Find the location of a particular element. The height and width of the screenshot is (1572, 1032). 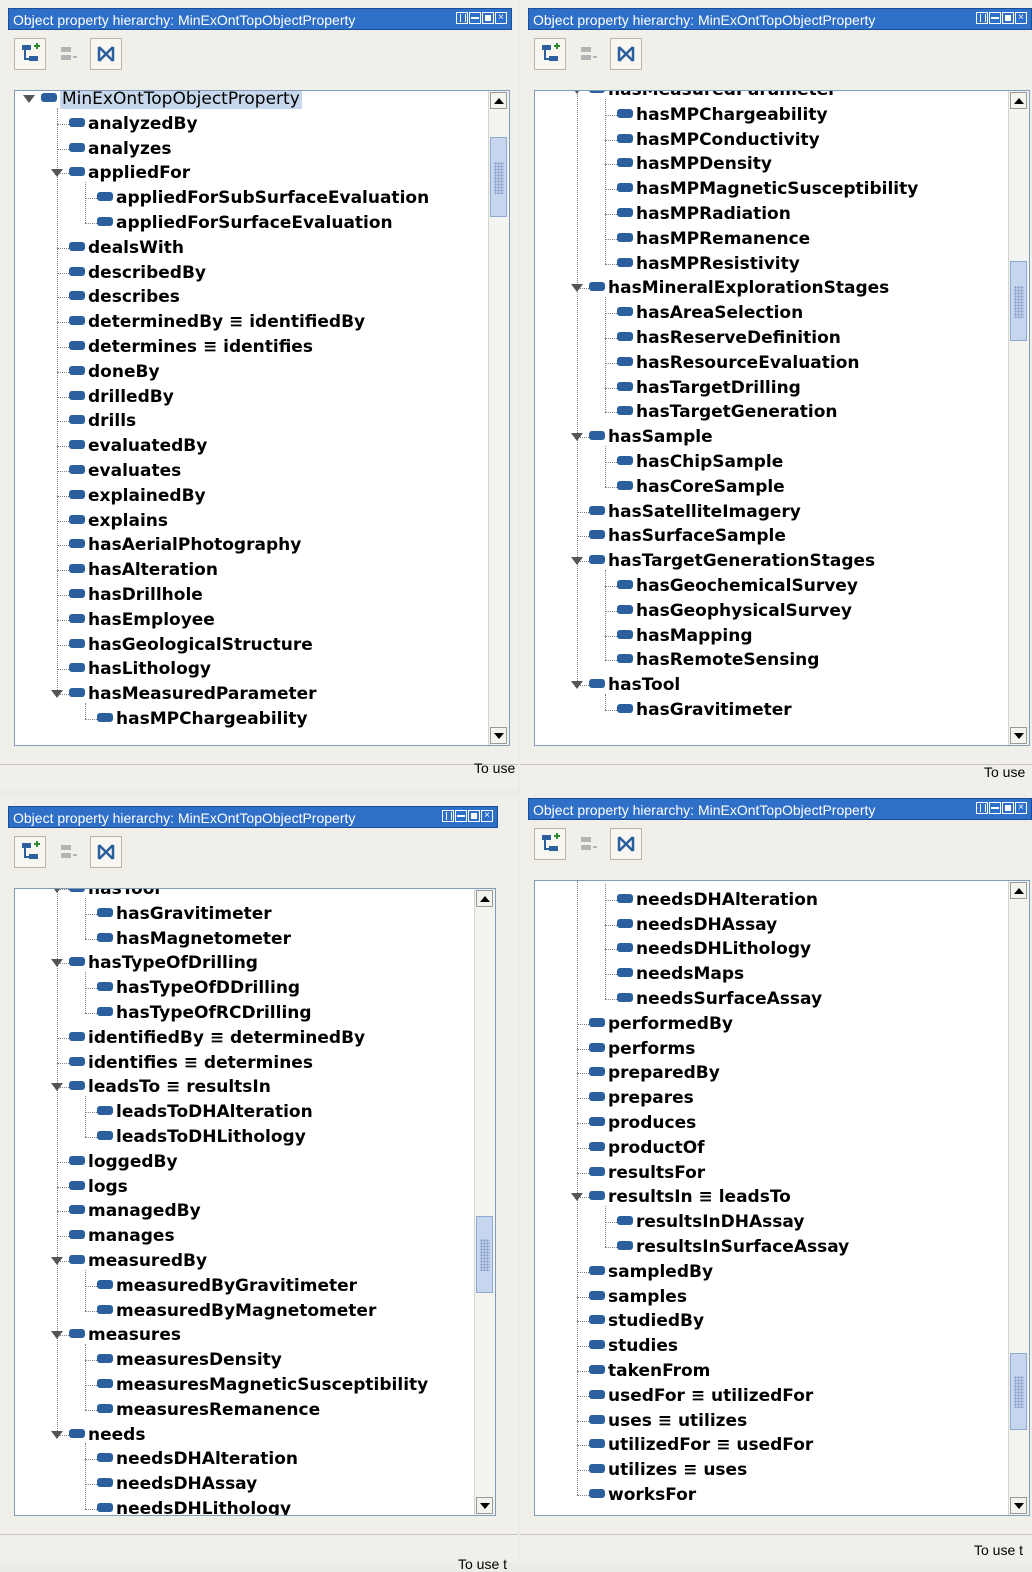

tree-node-row: takenFrom is located at coordinates (649, 1371).